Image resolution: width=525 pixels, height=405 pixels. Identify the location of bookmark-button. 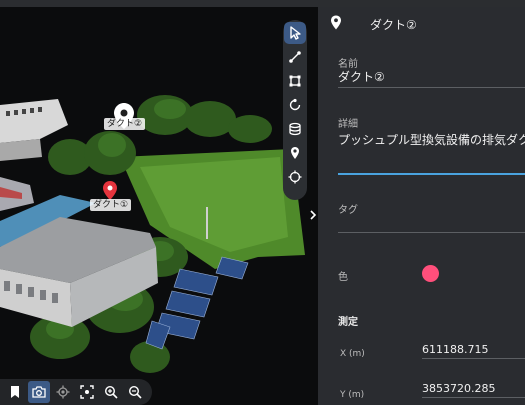
(15, 392).